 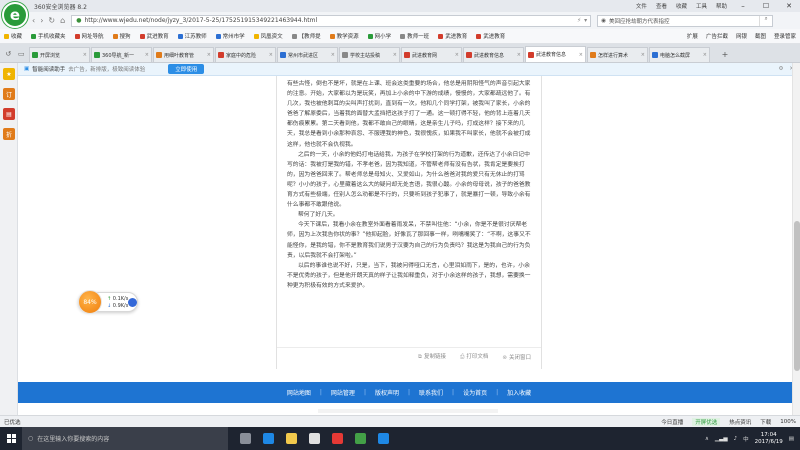 What do you see at coordinates (641, 6) in the screenshot?
I see `menu-file: 文件` at bounding box center [641, 6].